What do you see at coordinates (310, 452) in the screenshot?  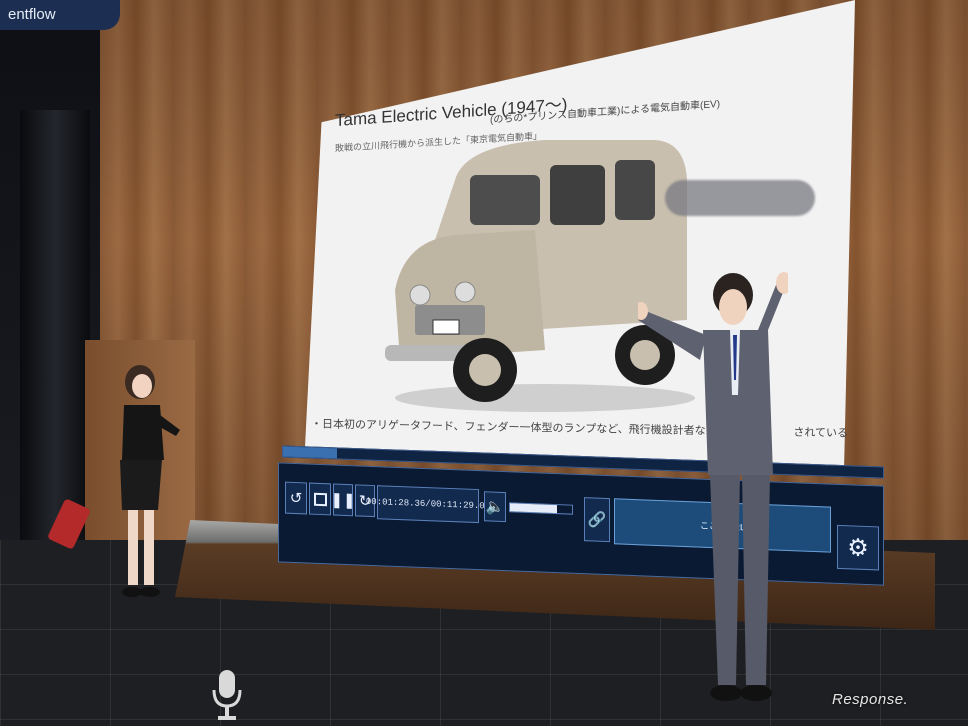 I see `seek-progress` at bounding box center [310, 452].